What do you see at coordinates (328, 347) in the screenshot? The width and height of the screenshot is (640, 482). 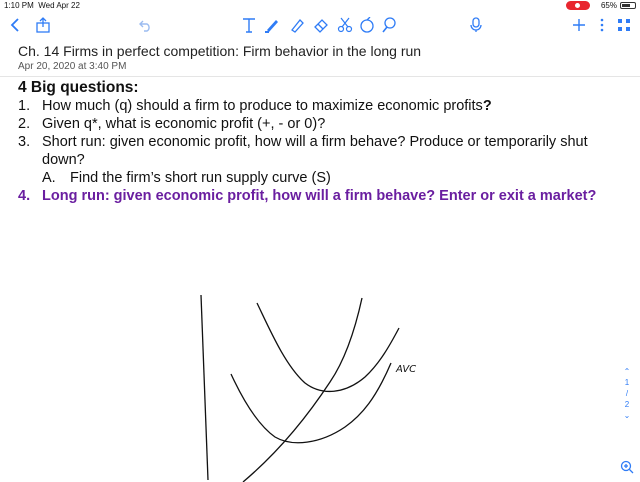 I see `atc-curve-stroke` at bounding box center [328, 347].